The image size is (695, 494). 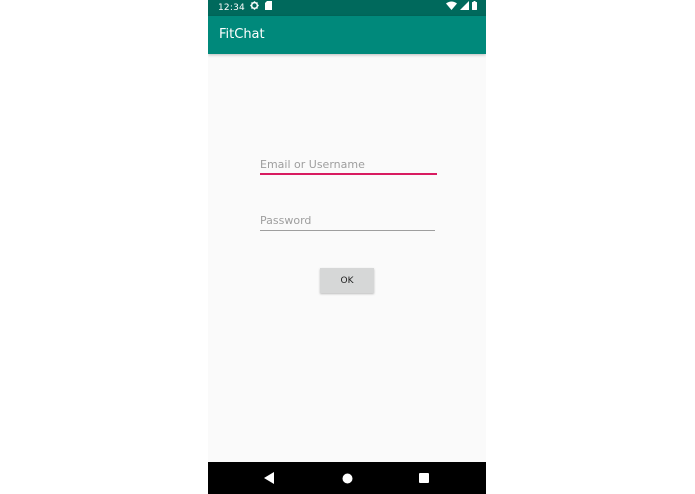 I want to click on email-input, so click(x=348, y=164).